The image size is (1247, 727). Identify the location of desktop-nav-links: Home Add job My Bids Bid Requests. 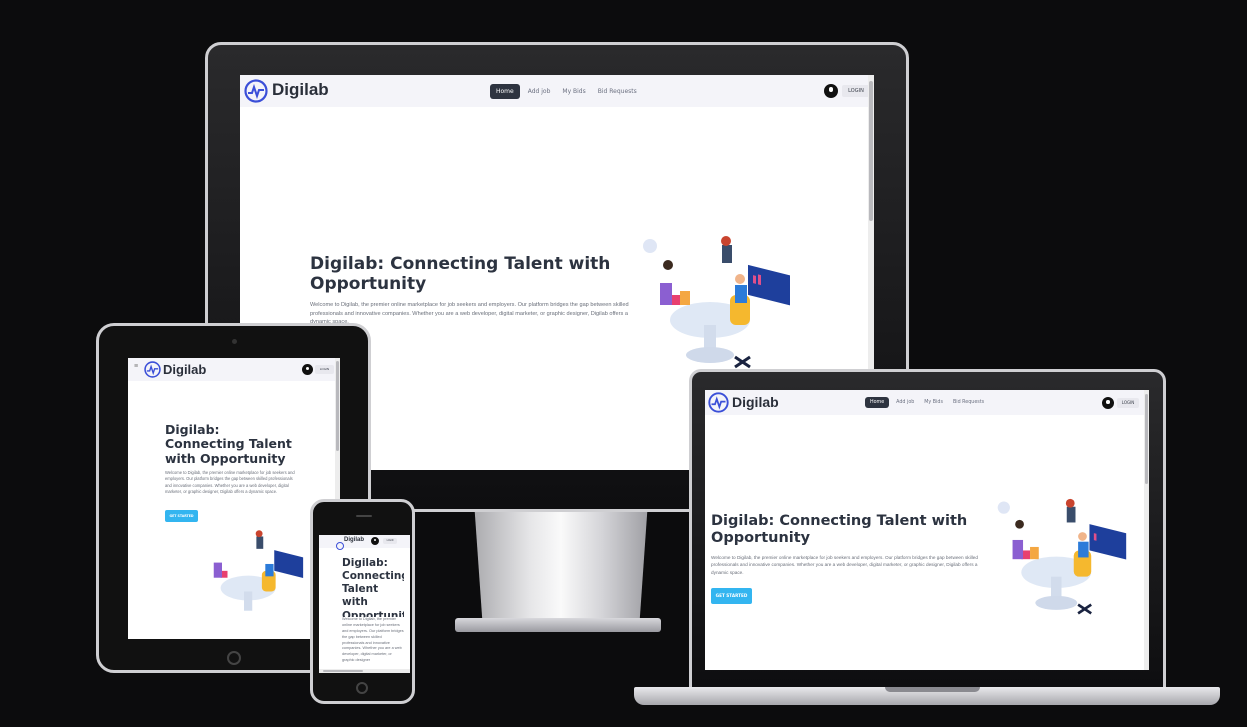
(565, 91).